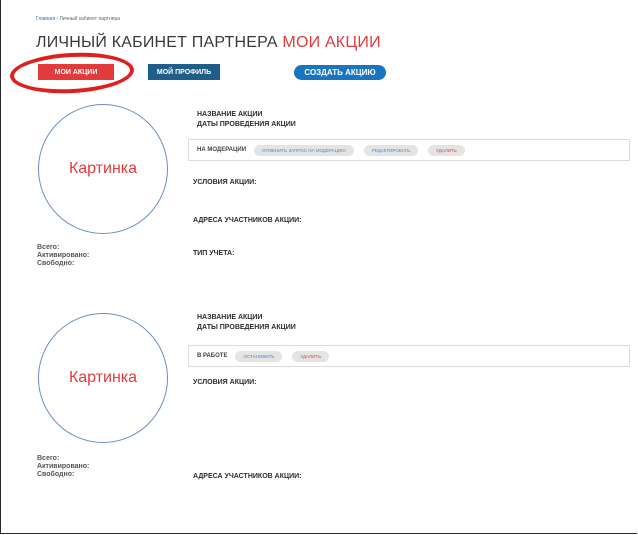 This screenshot has width=638, height=535. Describe the element at coordinates (222, 150) in the screenshot. I see `status-label: НА МОДЕРАЦИИ` at that location.